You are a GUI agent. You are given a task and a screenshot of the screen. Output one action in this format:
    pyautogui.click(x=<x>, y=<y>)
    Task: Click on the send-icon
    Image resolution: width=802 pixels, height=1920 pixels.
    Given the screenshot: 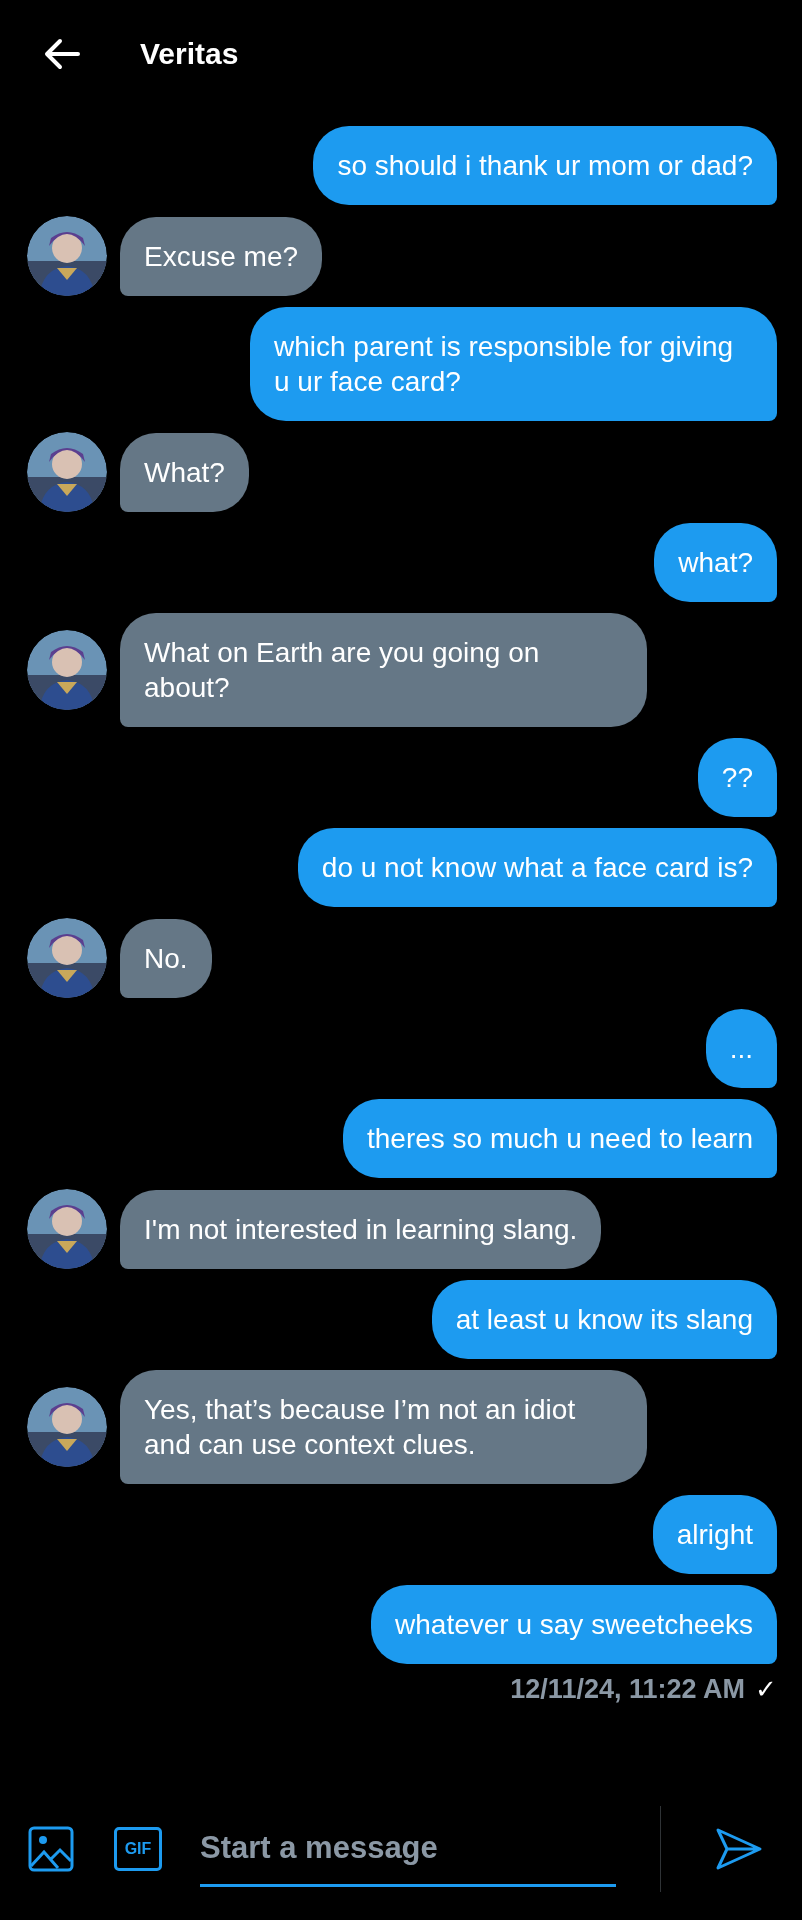 What is the action you would take?
    pyautogui.click(x=739, y=1849)
    